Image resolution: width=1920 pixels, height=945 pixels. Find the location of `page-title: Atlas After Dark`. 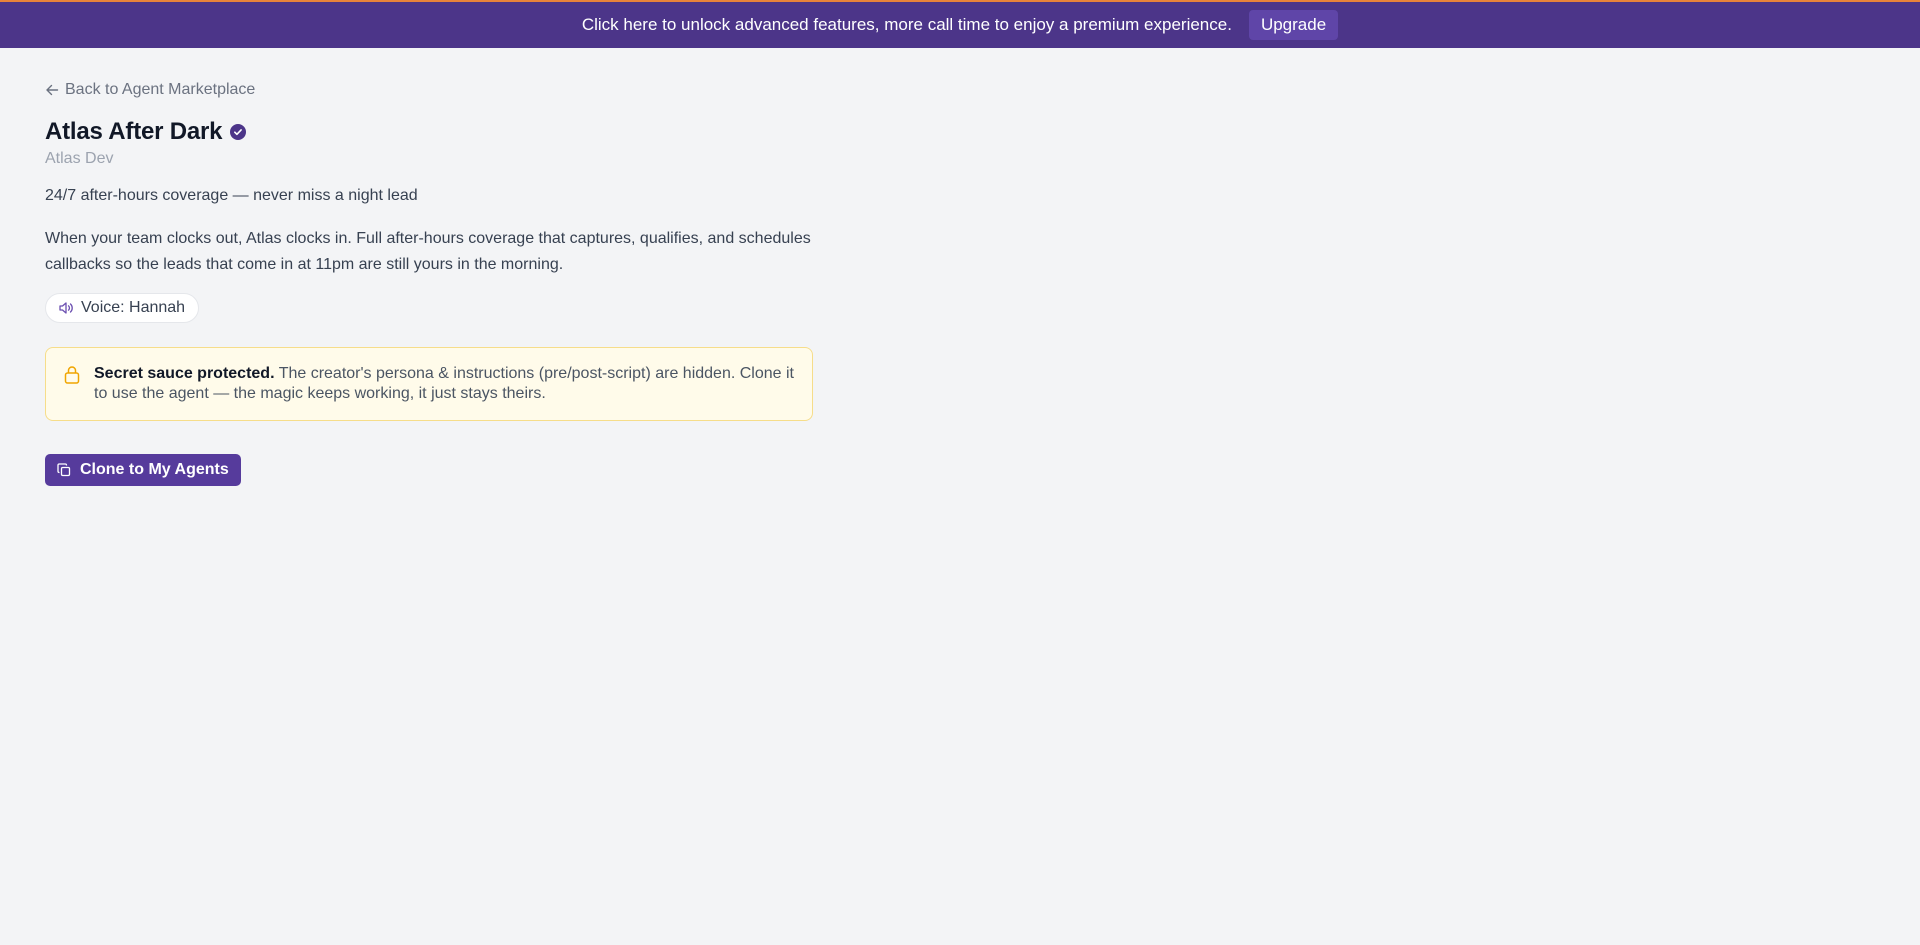

page-title: Atlas After Dark is located at coordinates (134, 131).